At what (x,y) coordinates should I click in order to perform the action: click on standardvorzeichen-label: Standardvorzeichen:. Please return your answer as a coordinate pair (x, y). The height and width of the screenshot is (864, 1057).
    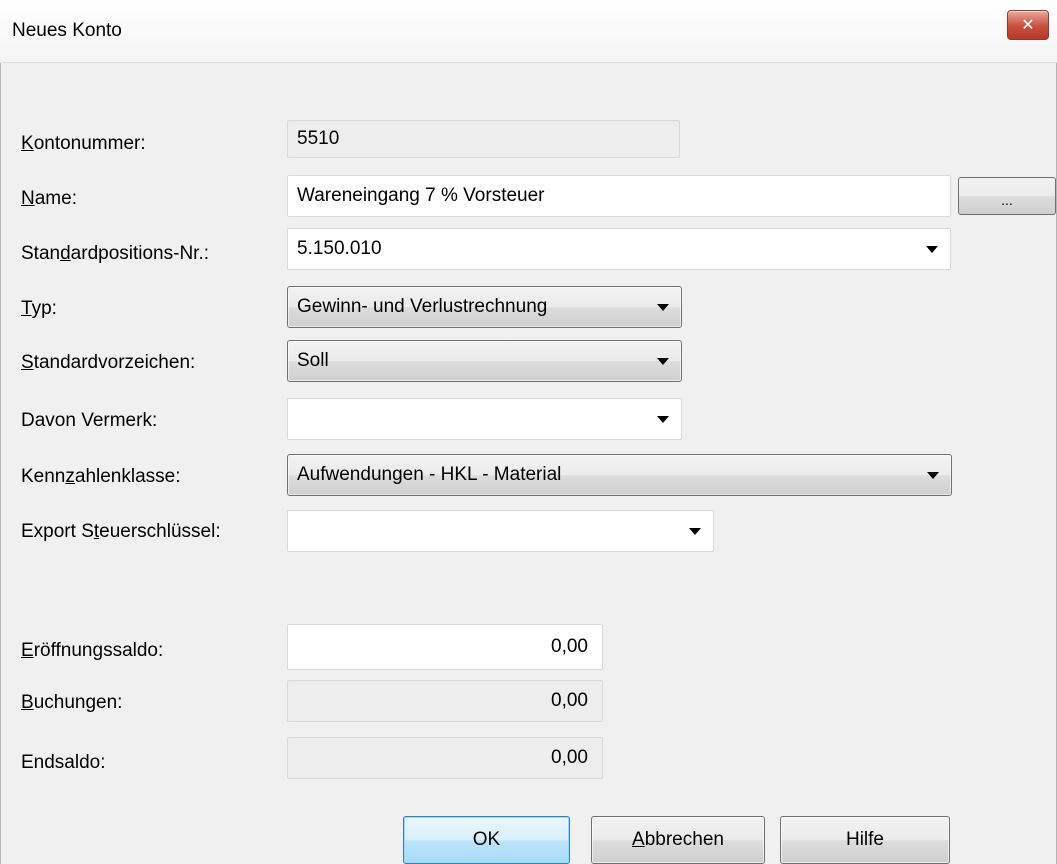
    Looking at the image, I should click on (108, 362).